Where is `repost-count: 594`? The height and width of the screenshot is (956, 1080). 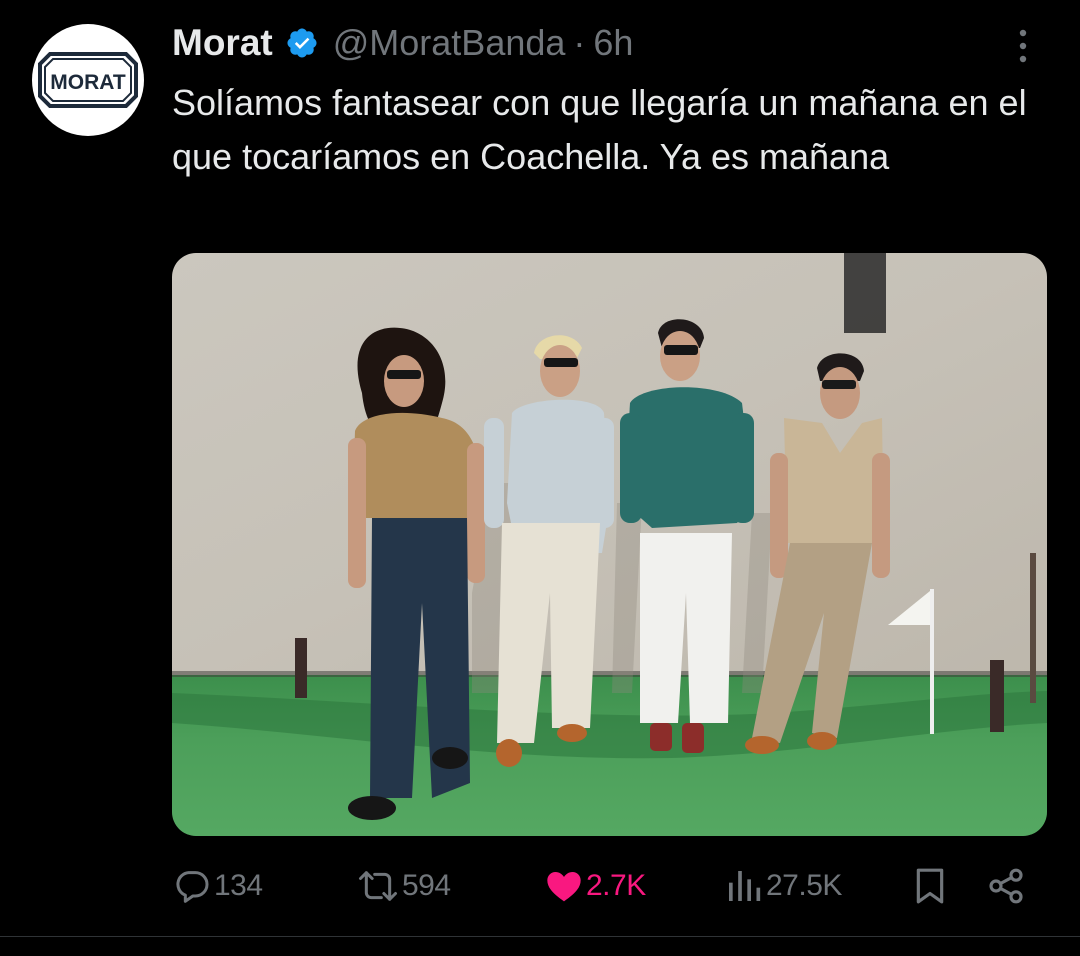
repost-count: 594 is located at coordinates (426, 885).